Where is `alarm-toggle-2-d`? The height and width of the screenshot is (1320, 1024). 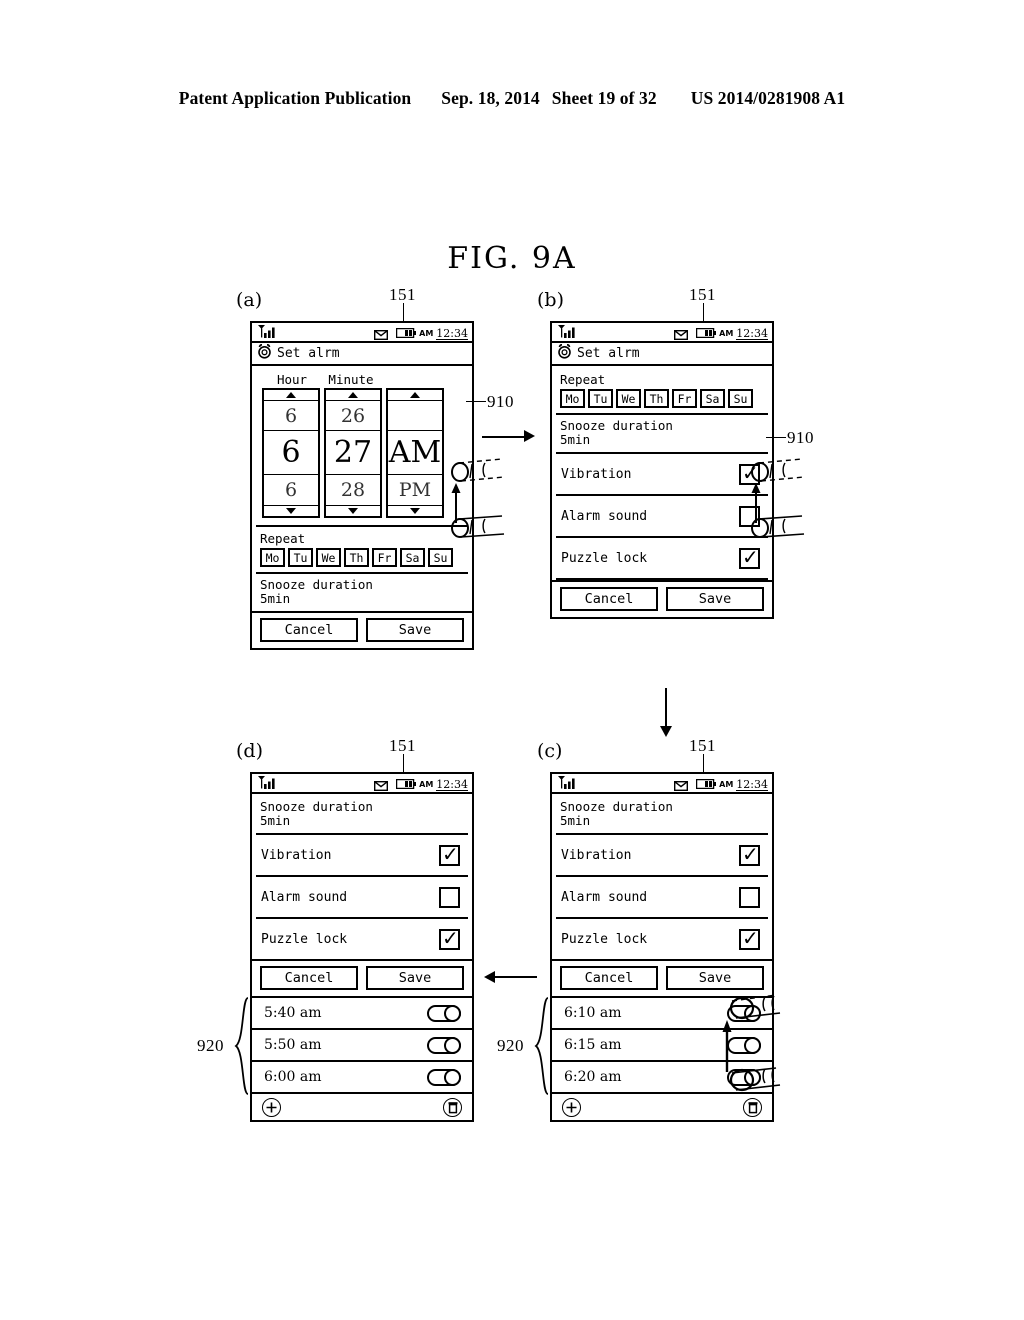 alarm-toggle-2-d is located at coordinates (444, 1045).